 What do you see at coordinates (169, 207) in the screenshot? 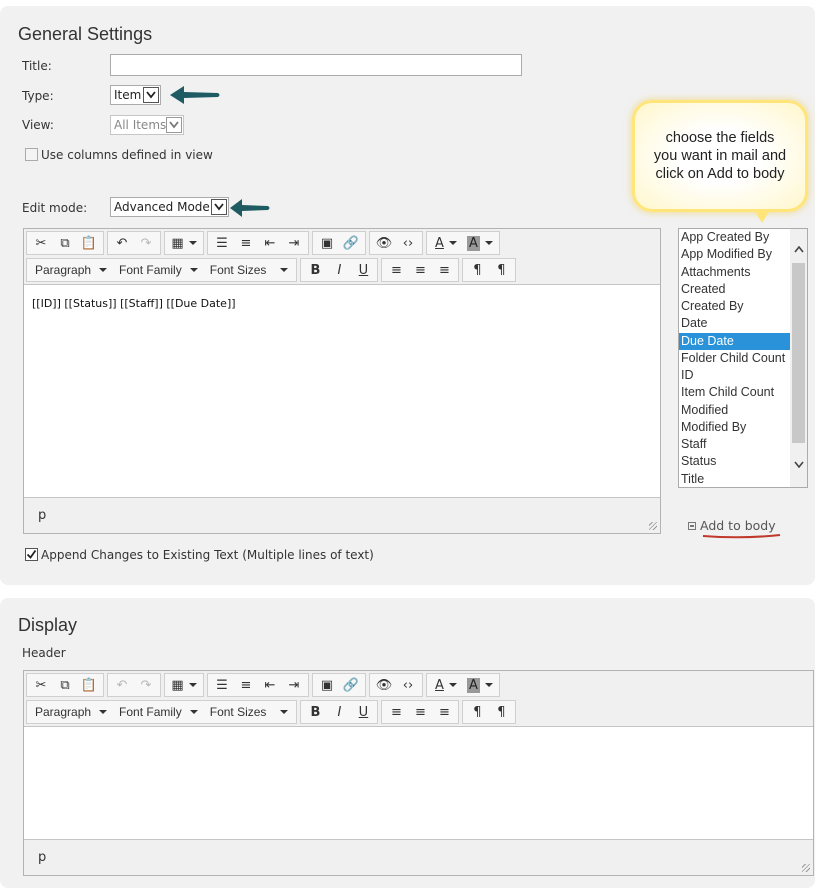
I see `edit-mode-select: Advanced Mode` at bounding box center [169, 207].